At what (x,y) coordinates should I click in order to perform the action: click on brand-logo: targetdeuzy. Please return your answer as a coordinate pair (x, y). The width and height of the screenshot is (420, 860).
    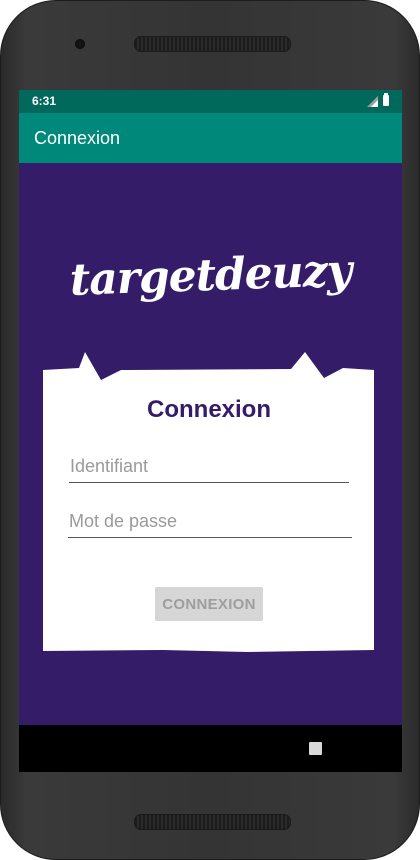
    Looking at the image, I should click on (210, 275).